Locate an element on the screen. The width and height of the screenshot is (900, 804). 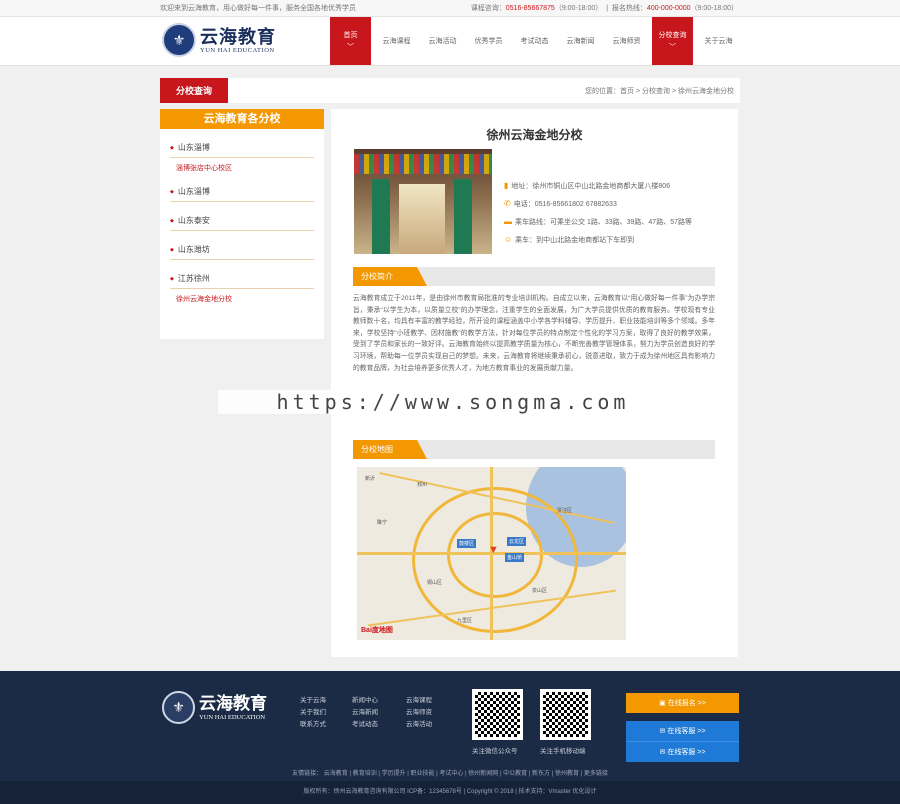
welcome-text: 欢迎来到云海教育，用心做好每一件事，服务全国各地优秀学员 is located at coordinates (258, 8).